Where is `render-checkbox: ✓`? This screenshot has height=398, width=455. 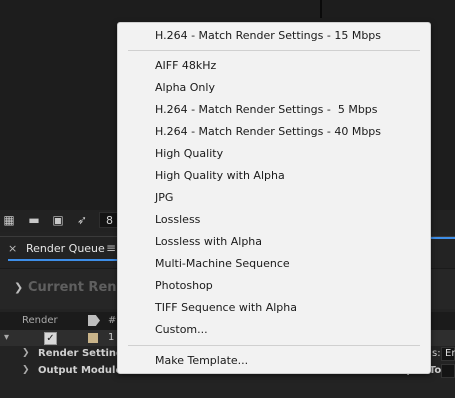
render-checkbox: ✓ is located at coordinates (50, 338).